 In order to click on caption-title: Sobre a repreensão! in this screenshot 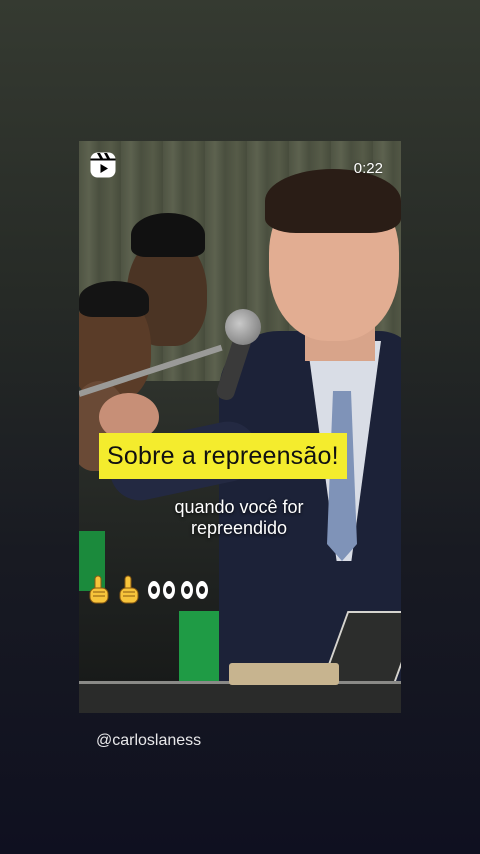, I will do `click(223, 456)`.